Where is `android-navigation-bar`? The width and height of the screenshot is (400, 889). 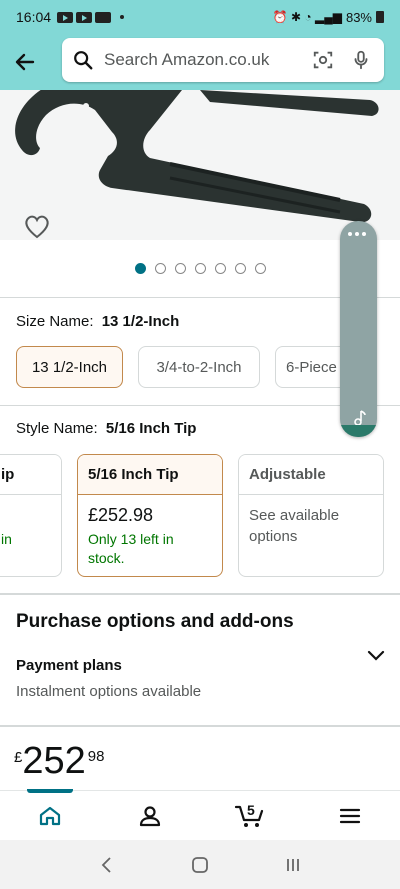 android-navigation-bar is located at coordinates (200, 864).